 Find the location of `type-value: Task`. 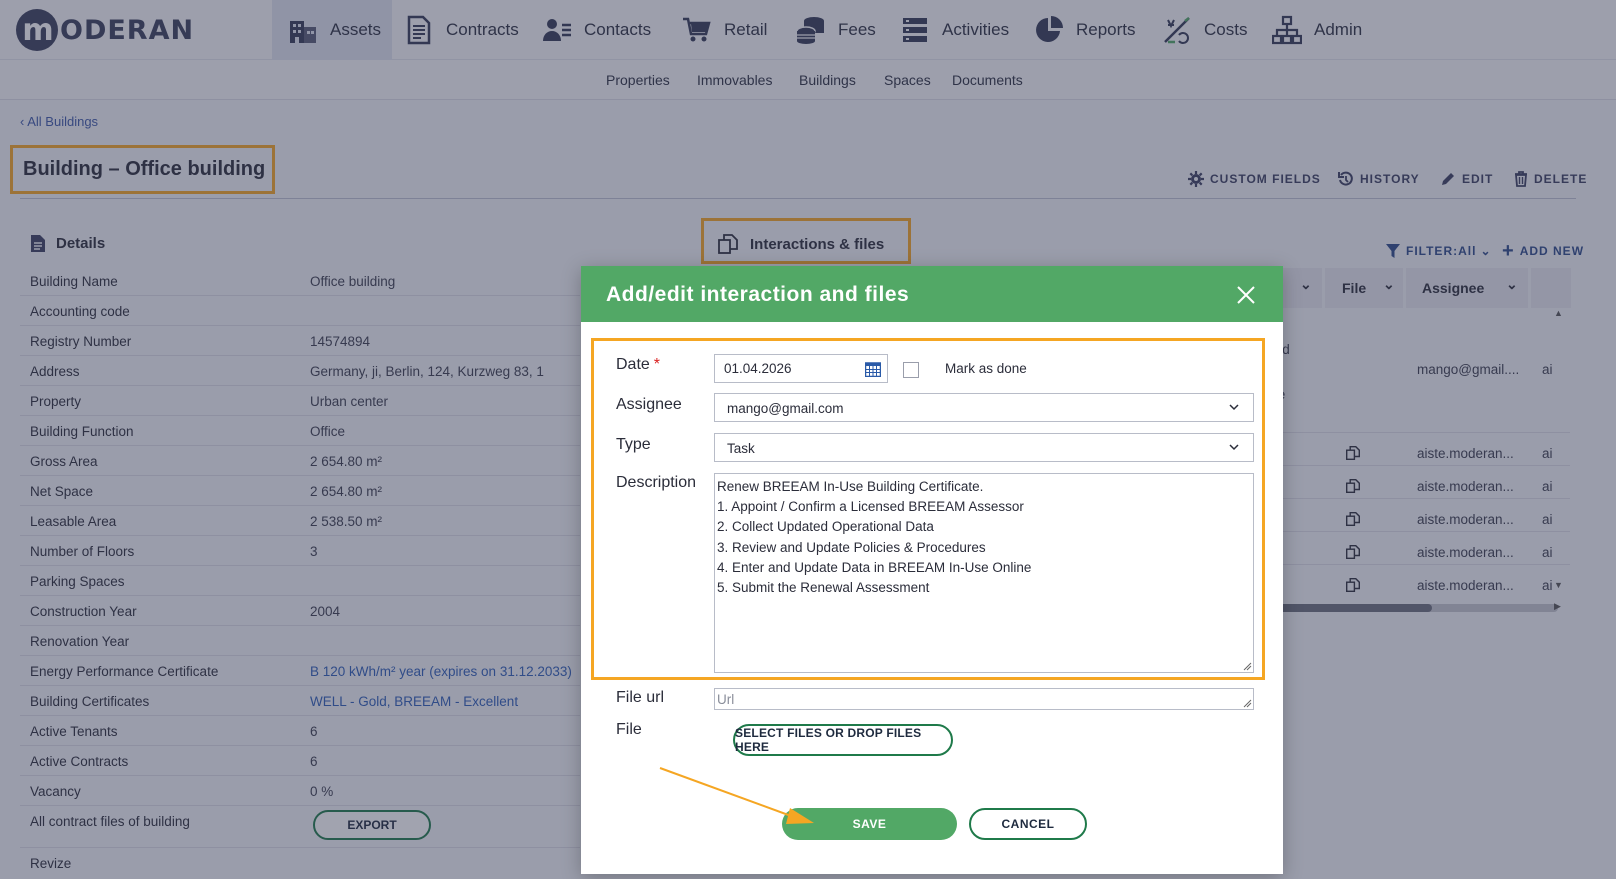

type-value: Task is located at coordinates (741, 448).